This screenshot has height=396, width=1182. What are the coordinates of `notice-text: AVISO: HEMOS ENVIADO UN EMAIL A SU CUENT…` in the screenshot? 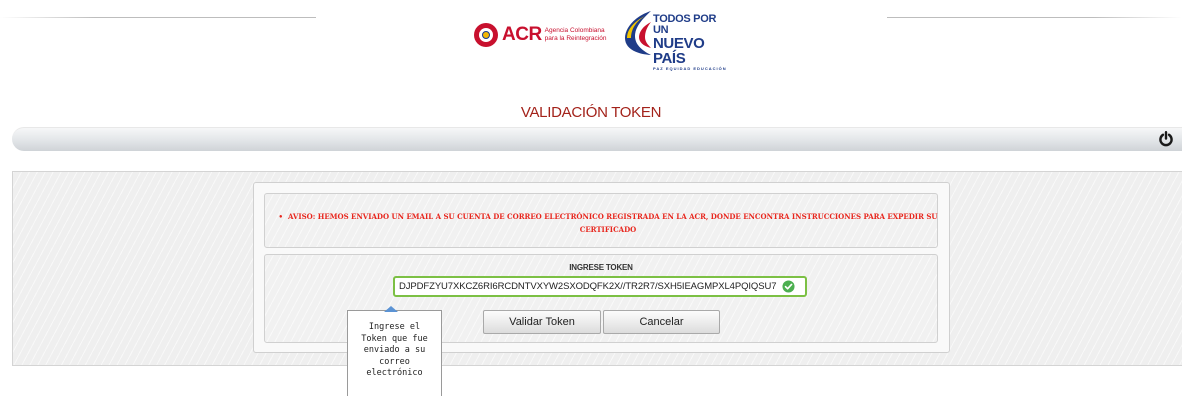 It's located at (612, 223).